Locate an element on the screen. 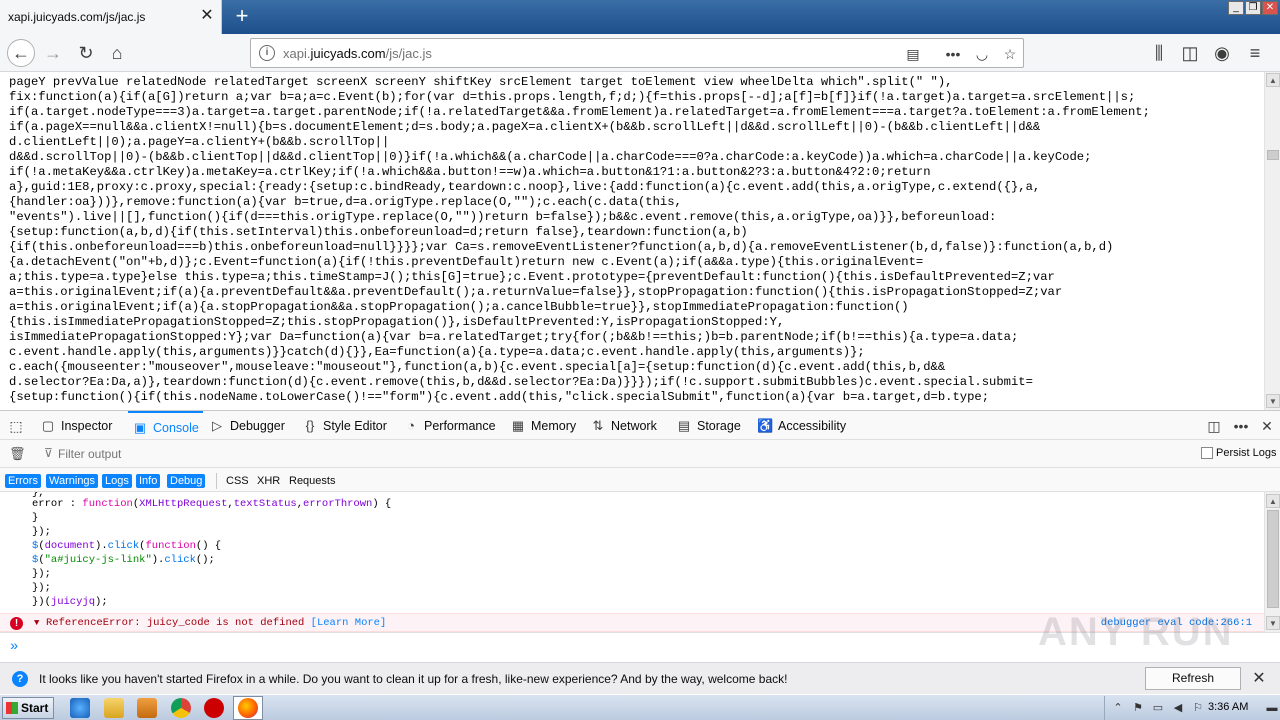 This screenshot has width=1280, height=720. tab-performance: ◔ Performance is located at coordinates (449, 425).